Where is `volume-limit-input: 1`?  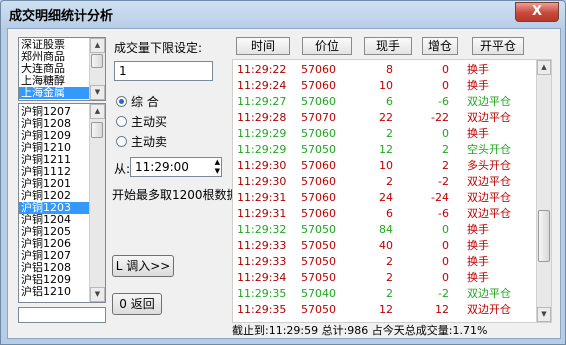 volume-limit-input: 1 is located at coordinates (163, 71).